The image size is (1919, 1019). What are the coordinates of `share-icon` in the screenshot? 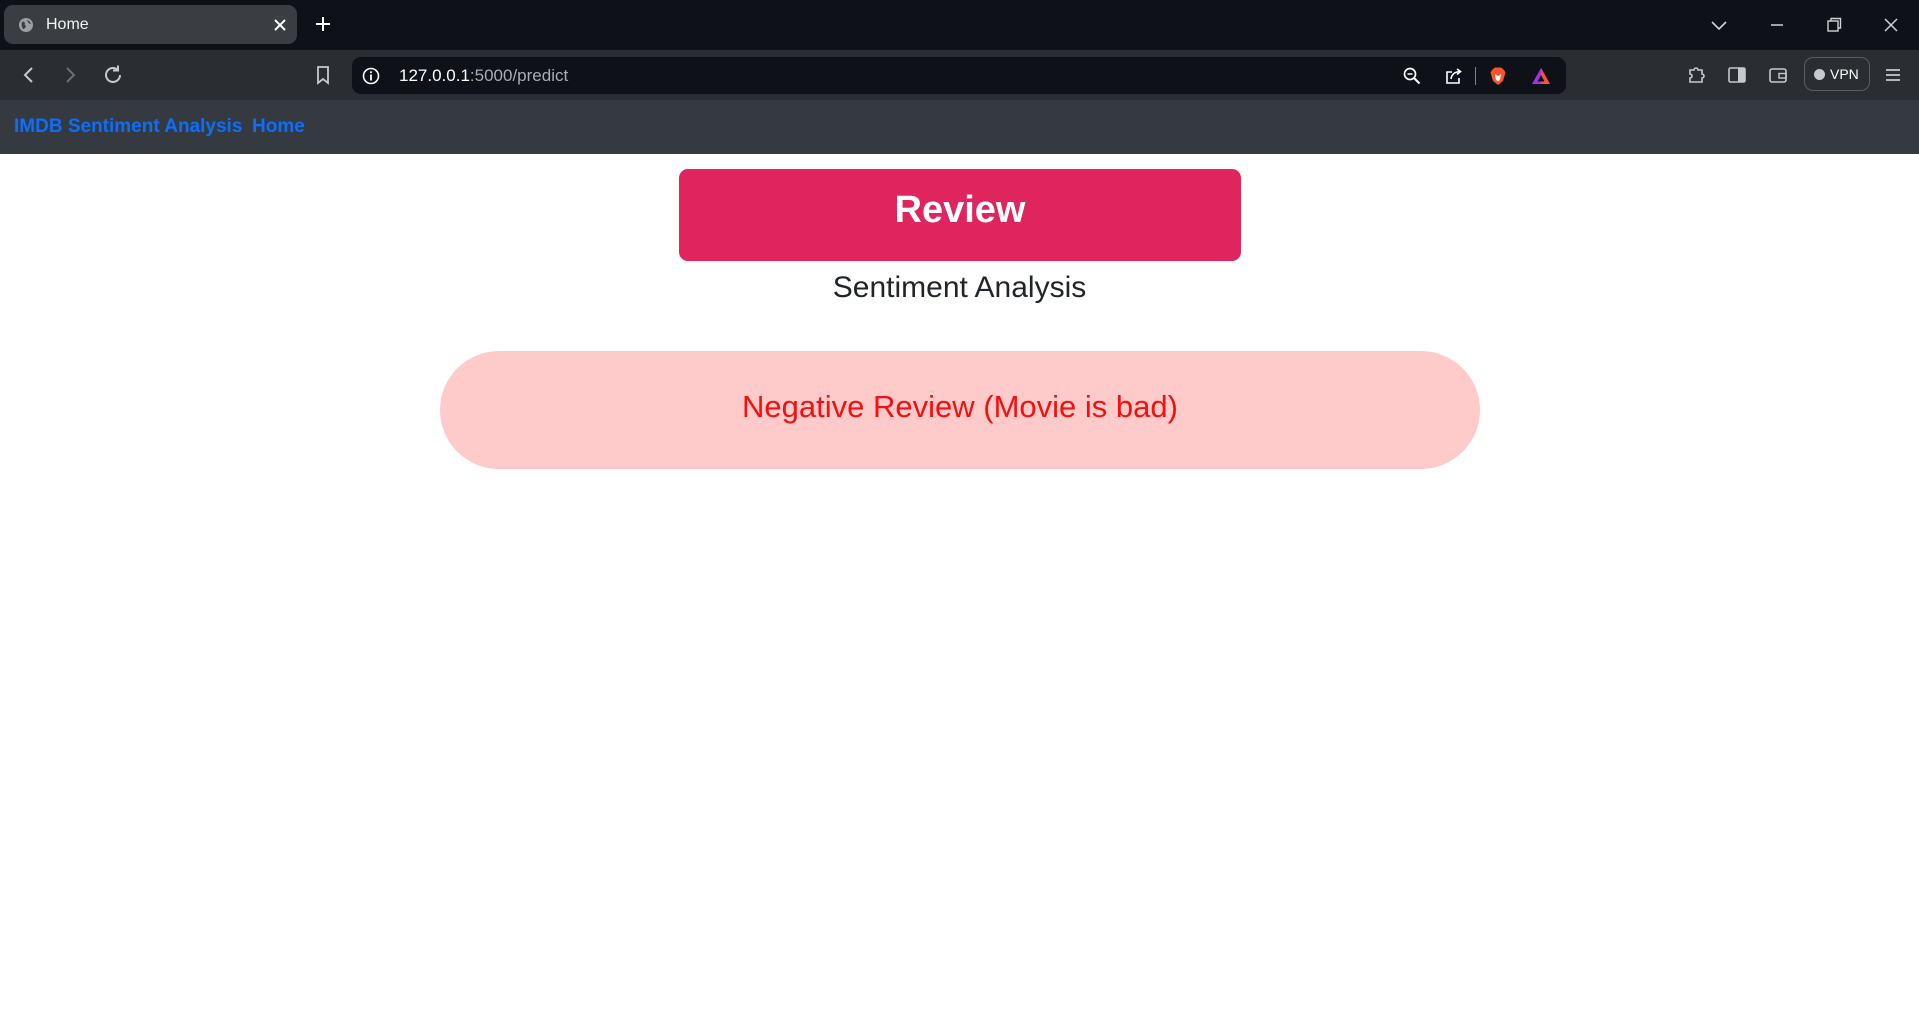 It's located at (1454, 76).